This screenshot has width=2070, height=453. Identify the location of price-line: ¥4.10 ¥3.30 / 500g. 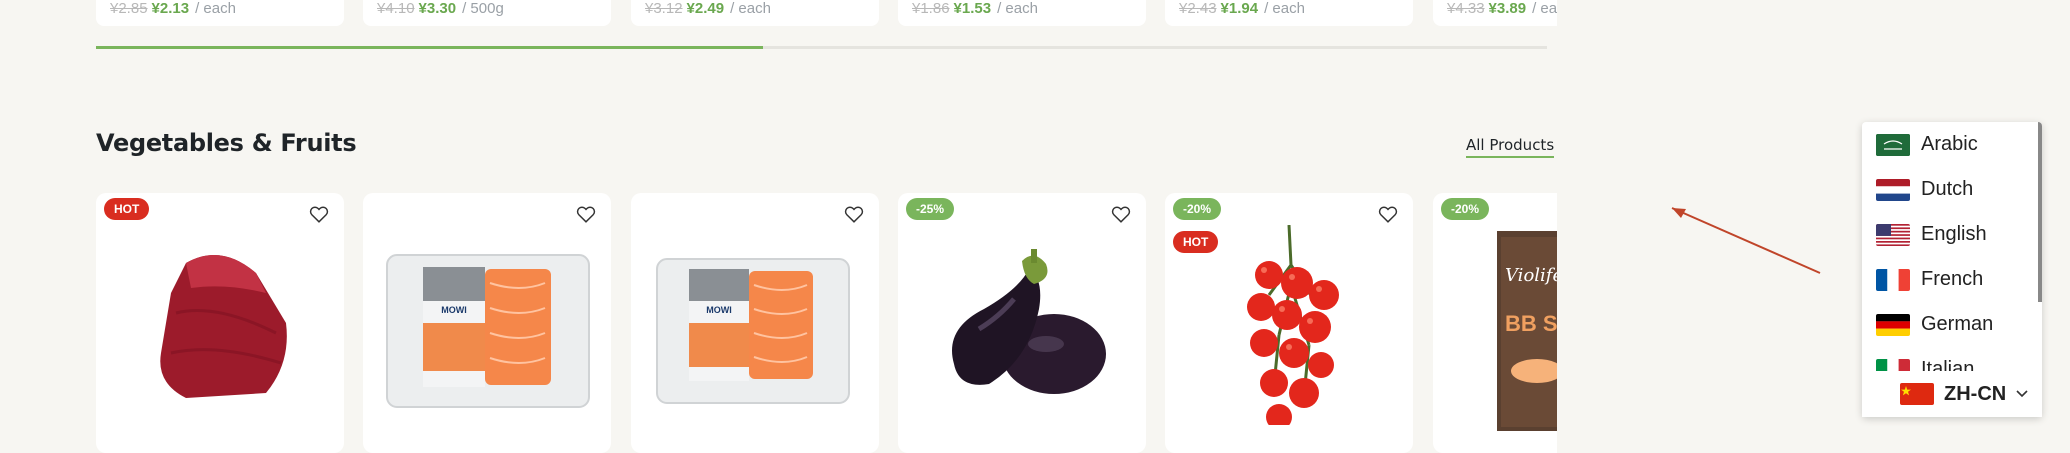
(440, 8).